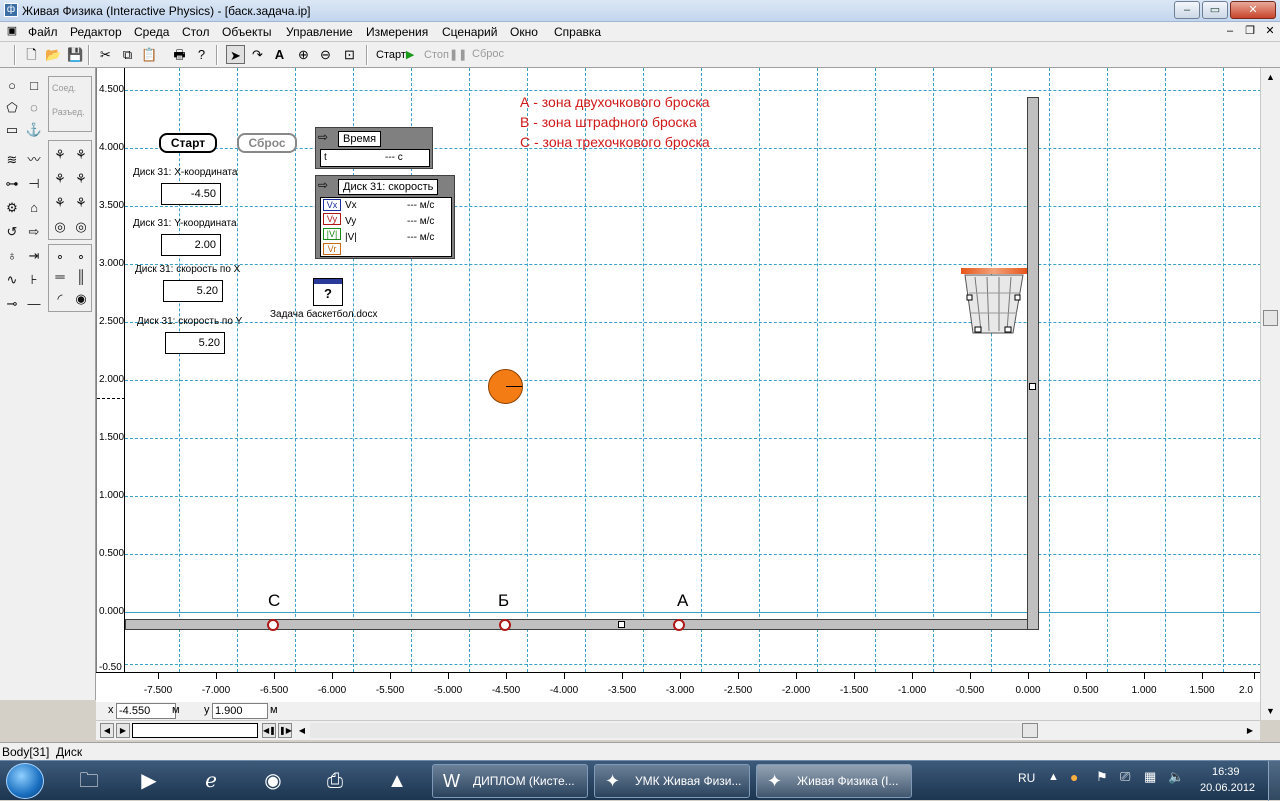  Describe the element at coordinates (60, 203) in the screenshot. I see `lock-tool-icon: ⚘` at that location.